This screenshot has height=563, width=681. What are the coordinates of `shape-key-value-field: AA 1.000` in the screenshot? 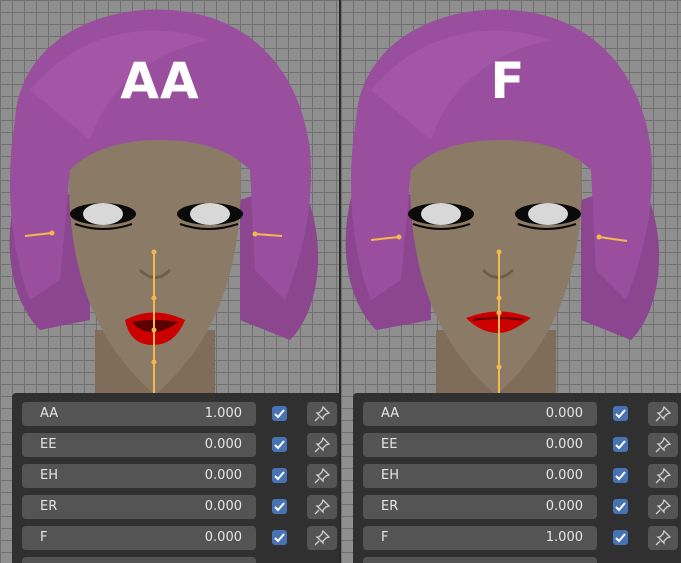 It's located at (139, 414).